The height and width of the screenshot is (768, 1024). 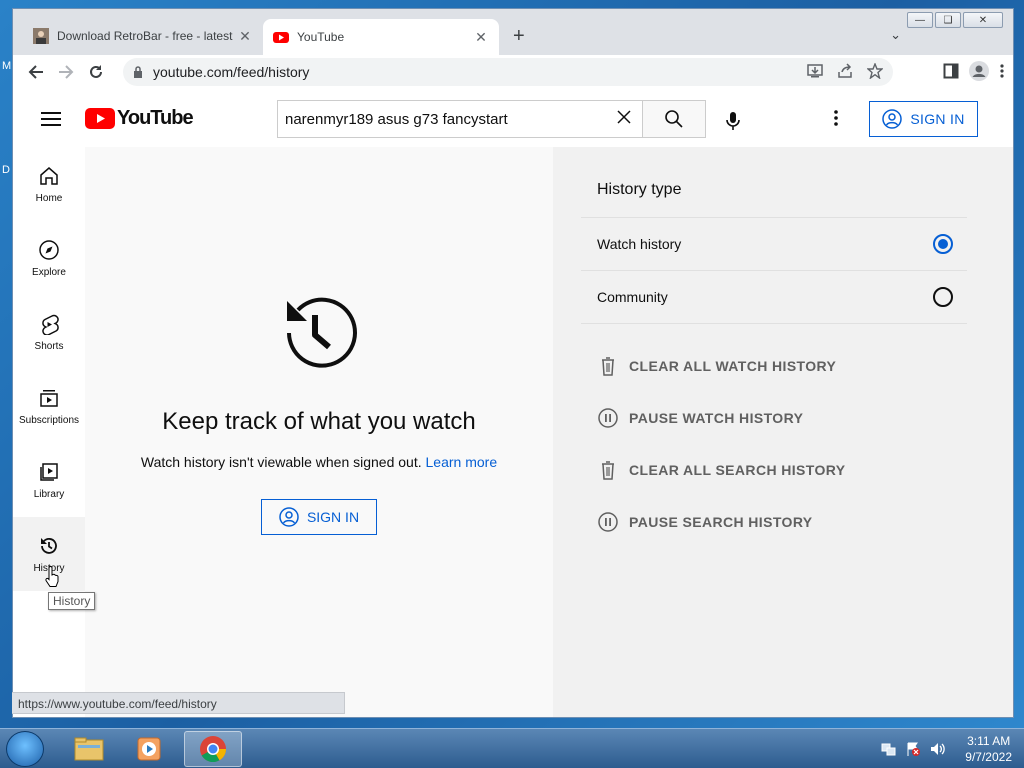 I want to click on forward-button, so click(x=66, y=72).